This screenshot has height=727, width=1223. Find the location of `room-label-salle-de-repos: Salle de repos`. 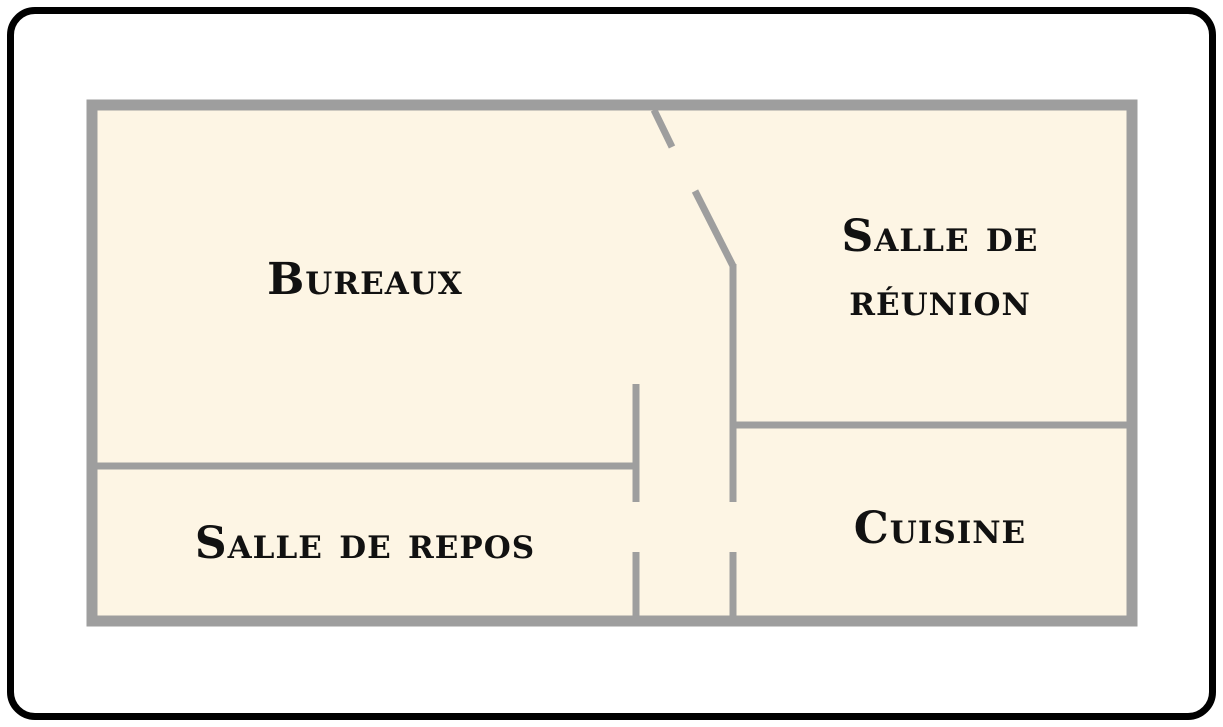

room-label-salle-de-repos: Salle de repos is located at coordinates (365, 543).